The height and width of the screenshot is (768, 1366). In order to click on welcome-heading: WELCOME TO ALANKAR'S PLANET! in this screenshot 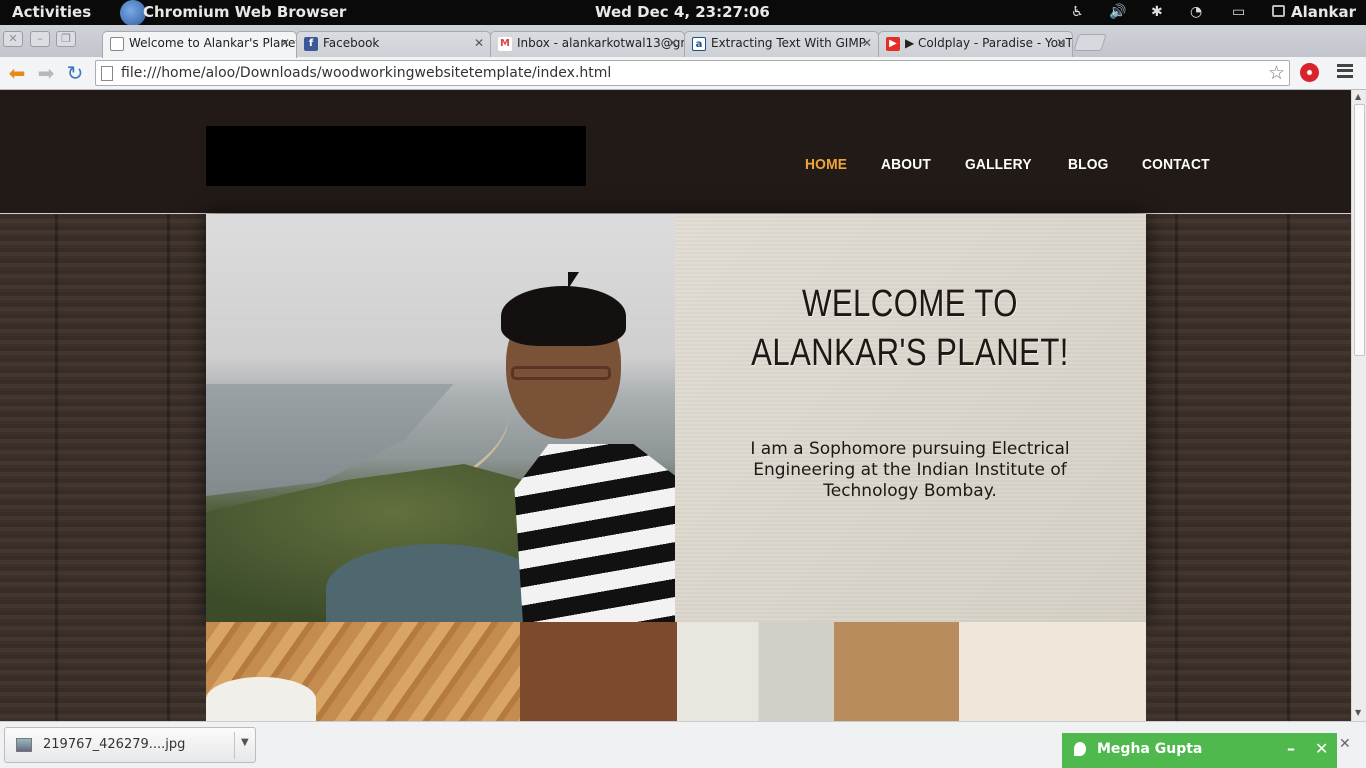, I will do `click(910, 328)`.